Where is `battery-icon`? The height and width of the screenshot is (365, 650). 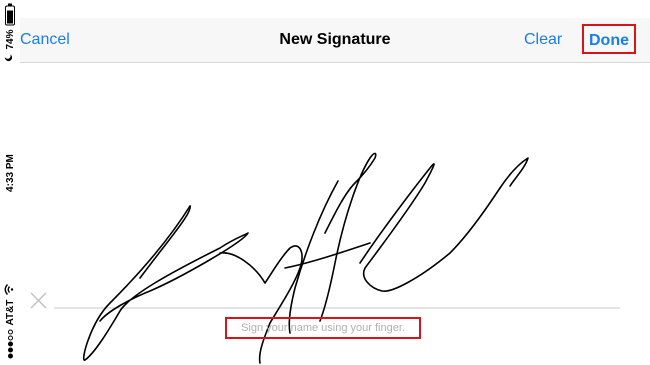 battery-icon is located at coordinates (10, 15).